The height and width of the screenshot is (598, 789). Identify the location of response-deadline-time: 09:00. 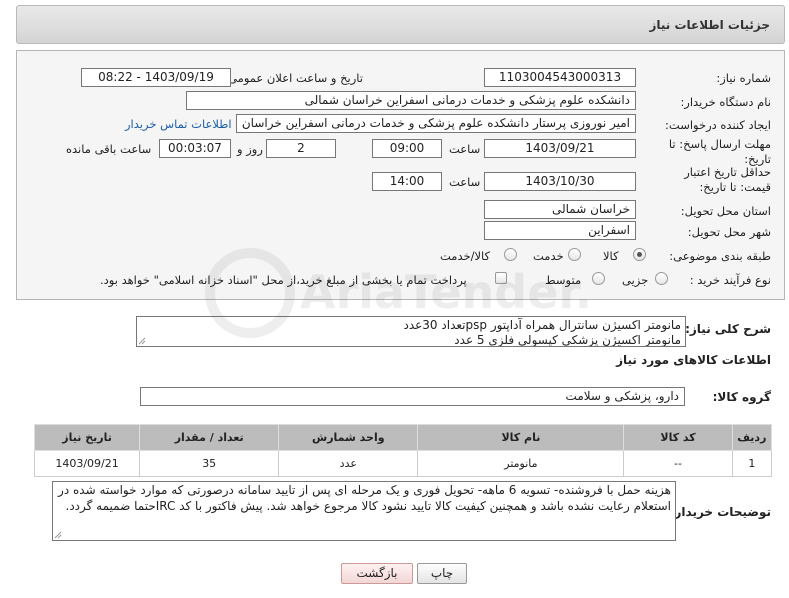
(407, 148).